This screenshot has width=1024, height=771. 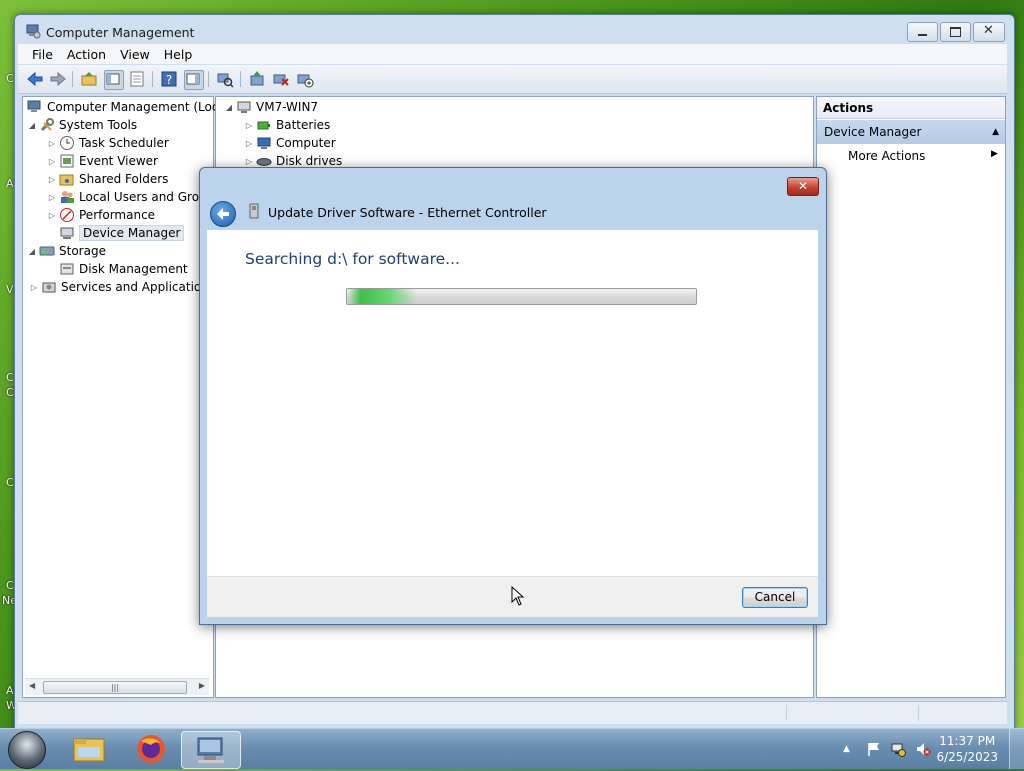 What do you see at coordinates (82, 251) in the screenshot?
I see `tree-item-label: Storage` at bounding box center [82, 251].